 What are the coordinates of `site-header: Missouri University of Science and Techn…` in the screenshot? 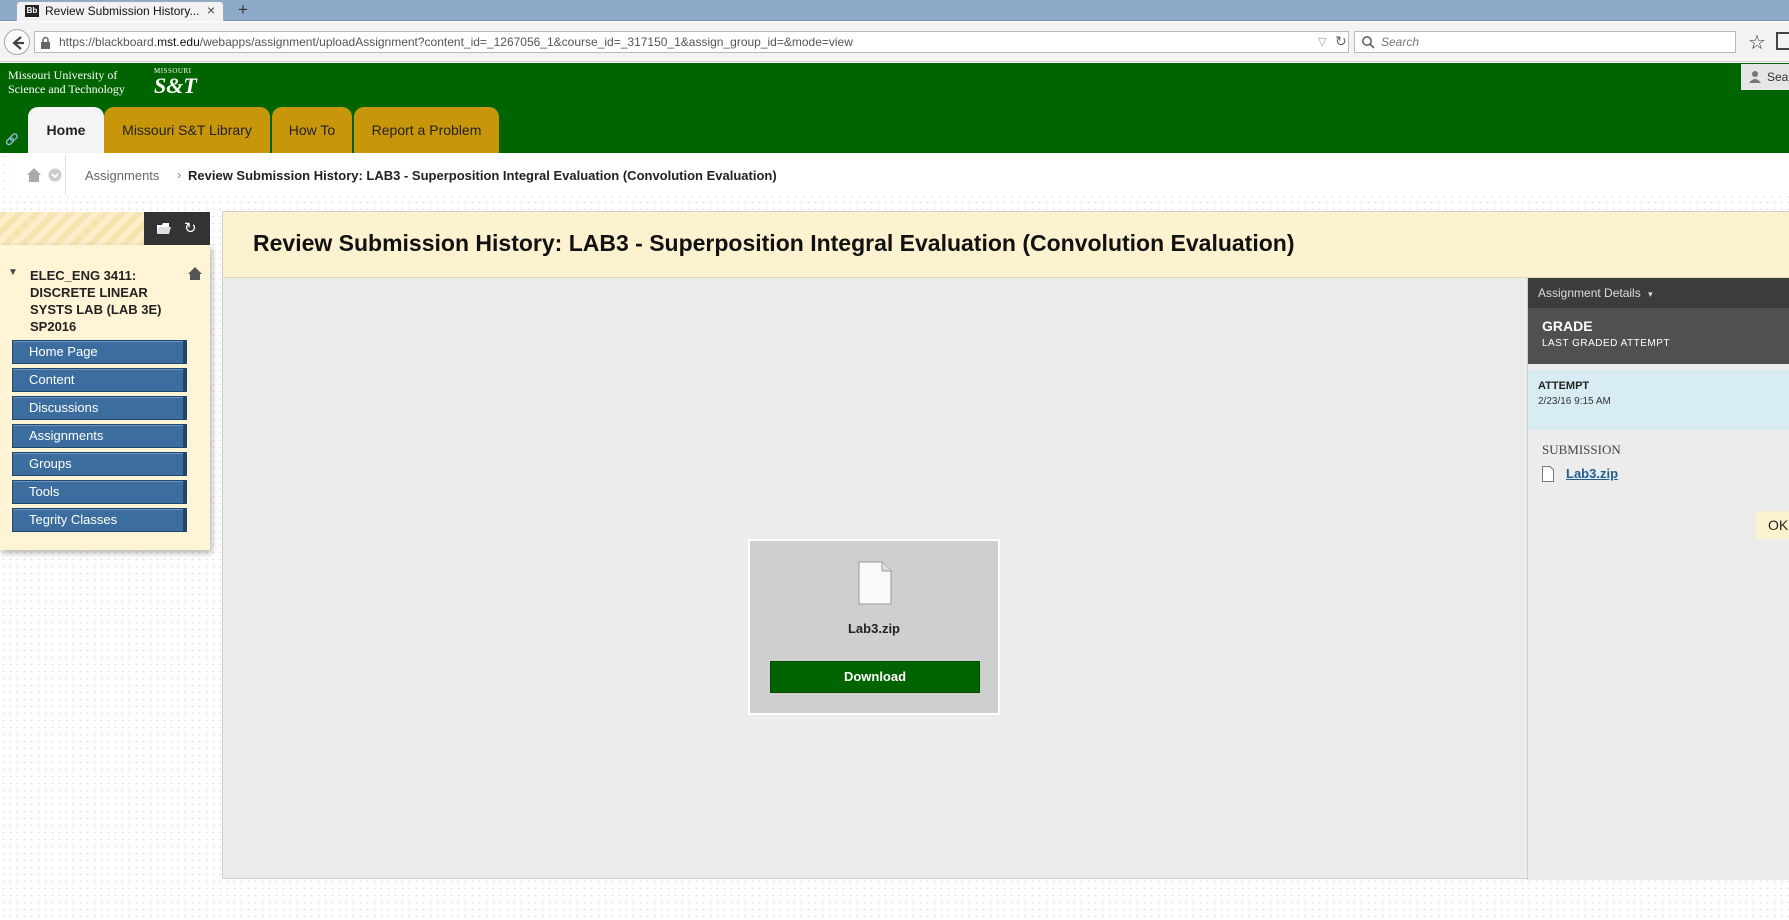 It's located at (894, 108).